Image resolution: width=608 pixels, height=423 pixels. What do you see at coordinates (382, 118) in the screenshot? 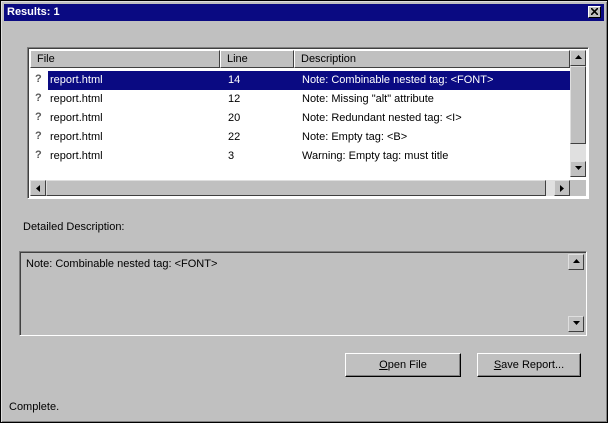
I see `cell-description: Note: Redundant nested tag: <I>` at bounding box center [382, 118].